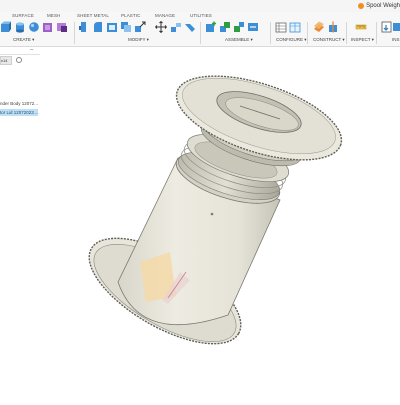 The height and width of the screenshot is (405, 400). I want to click on new-component-icon, so click(211, 27).